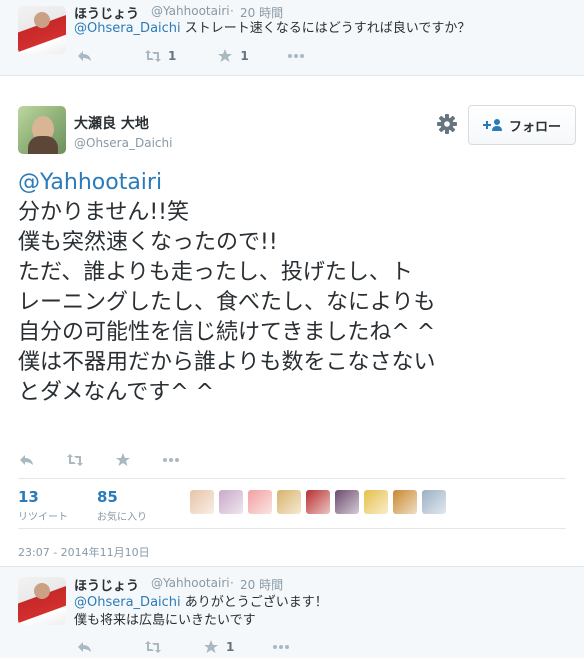 This screenshot has width=584, height=658. Describe the element at coordinates (292, 478) in the screenshot. I see `stats-divider-top` at that location.